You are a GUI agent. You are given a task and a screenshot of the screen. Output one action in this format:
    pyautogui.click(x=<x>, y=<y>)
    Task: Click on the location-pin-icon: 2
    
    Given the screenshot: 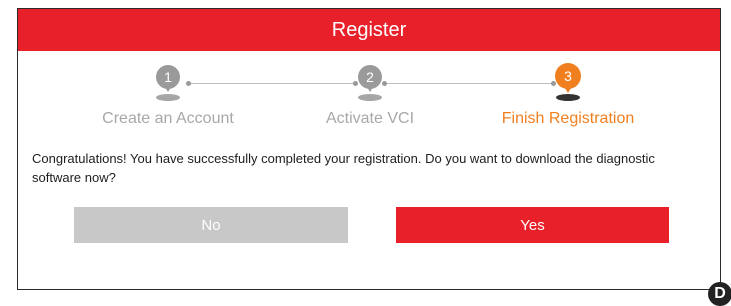 What is the action you would take?
    pyautogui.click(x=370, y=83)
    